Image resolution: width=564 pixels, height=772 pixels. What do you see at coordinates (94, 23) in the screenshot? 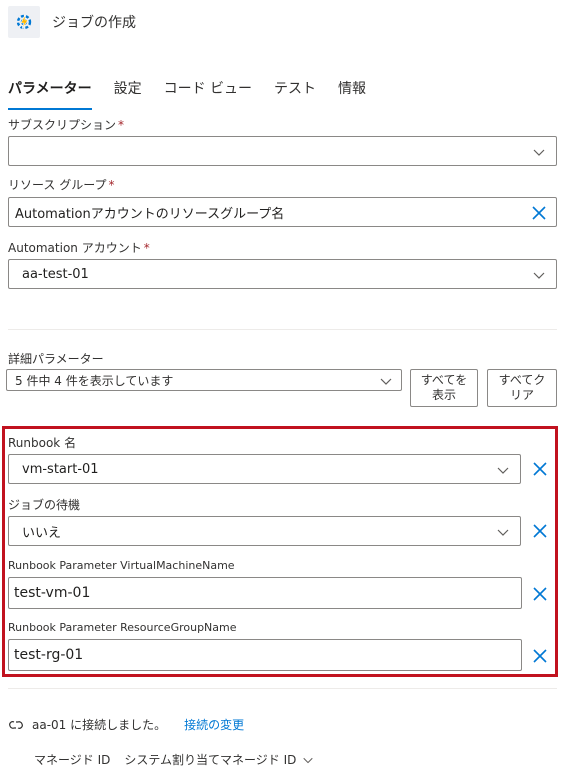
I see `page-title: ジョブの作成` at bounding box center [94, 23].